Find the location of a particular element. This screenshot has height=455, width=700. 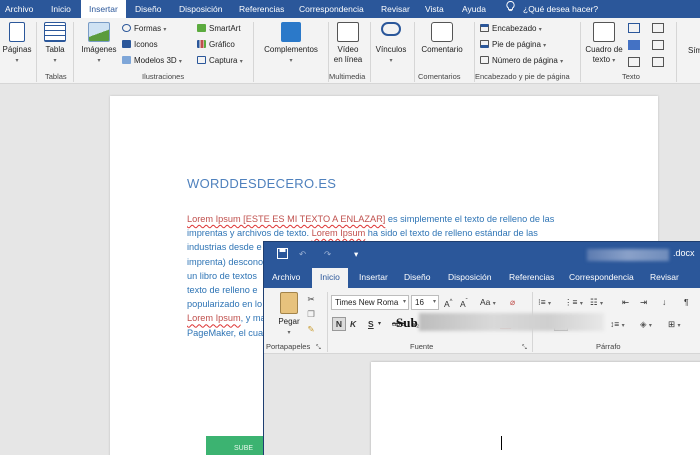

customize-qat-icon: ▾ is located at coordinates (356, 254).